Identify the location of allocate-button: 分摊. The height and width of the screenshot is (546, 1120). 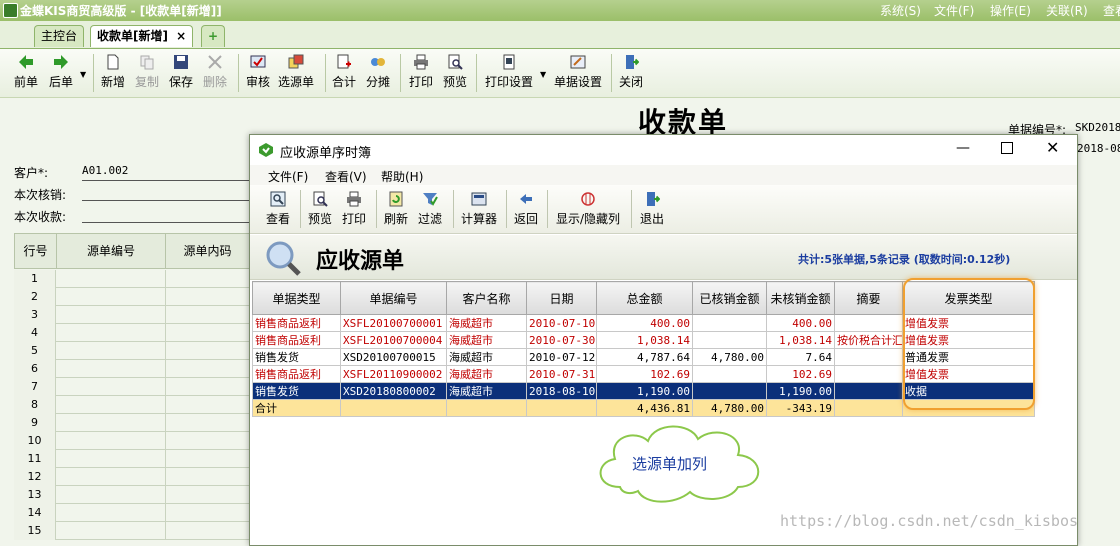
(378, 73).